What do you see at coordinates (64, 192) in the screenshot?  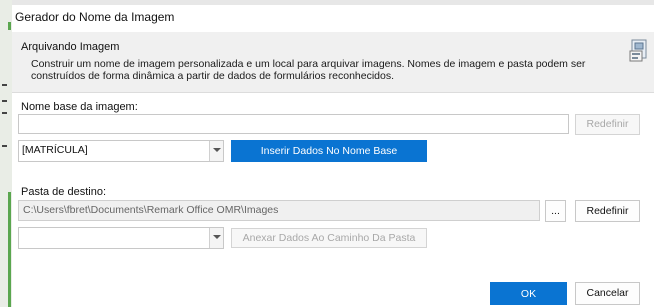 I see `destination-folder-label: Pasta de destino:` at bounding box center [64, 192].